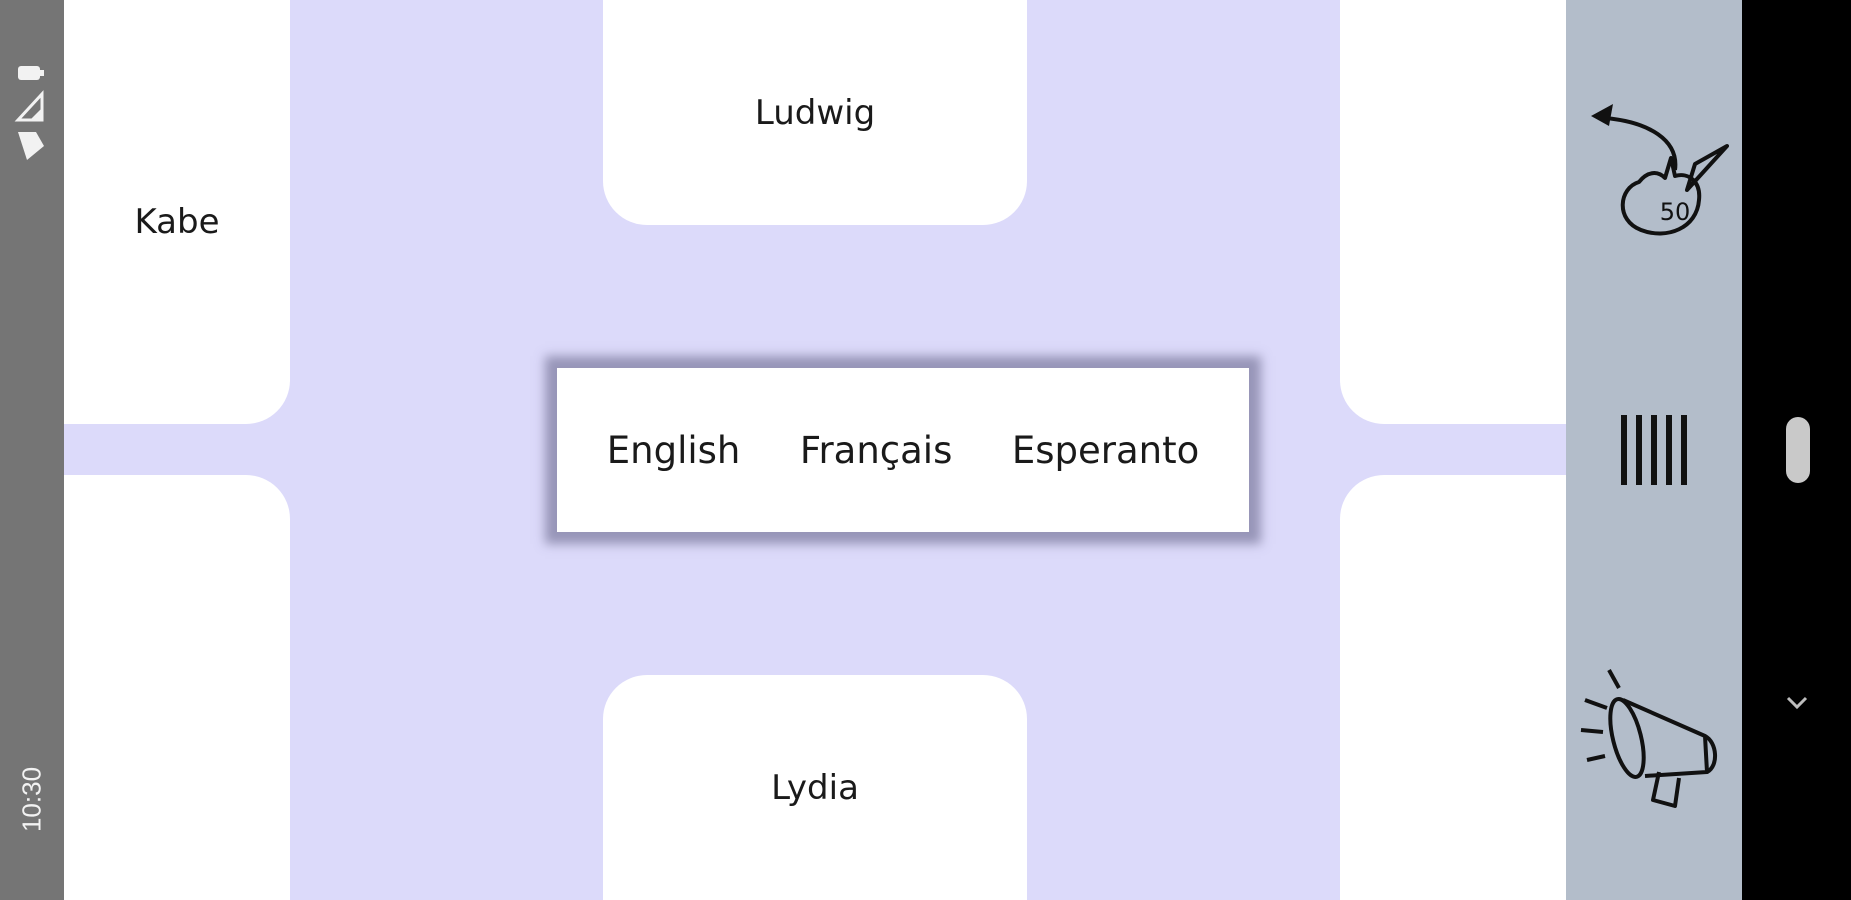  I want to click on bomb-count-icon: 50, so click(1660, 170).